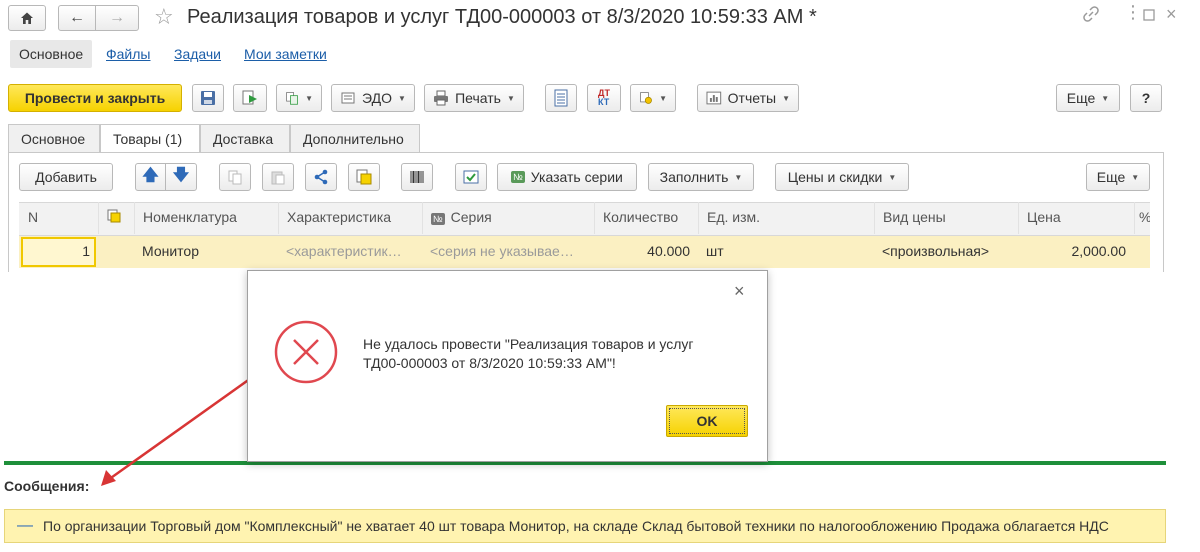 This screenshot has height=552, width=1200. What do you see at coordinates (108, 478) in the screenshot?
I see `annotation-arrow-head` at bounding box center [108, 478].